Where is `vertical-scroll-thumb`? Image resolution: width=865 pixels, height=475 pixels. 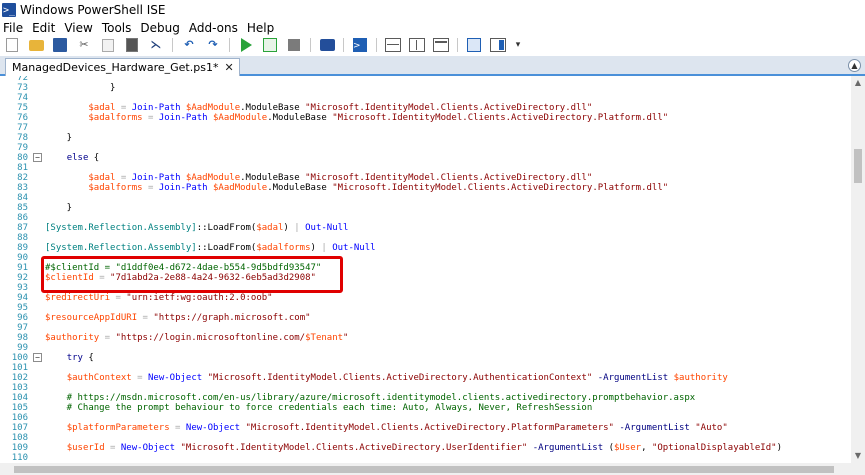
vertical-scroll-thumb is located at coordinates (858, 166).